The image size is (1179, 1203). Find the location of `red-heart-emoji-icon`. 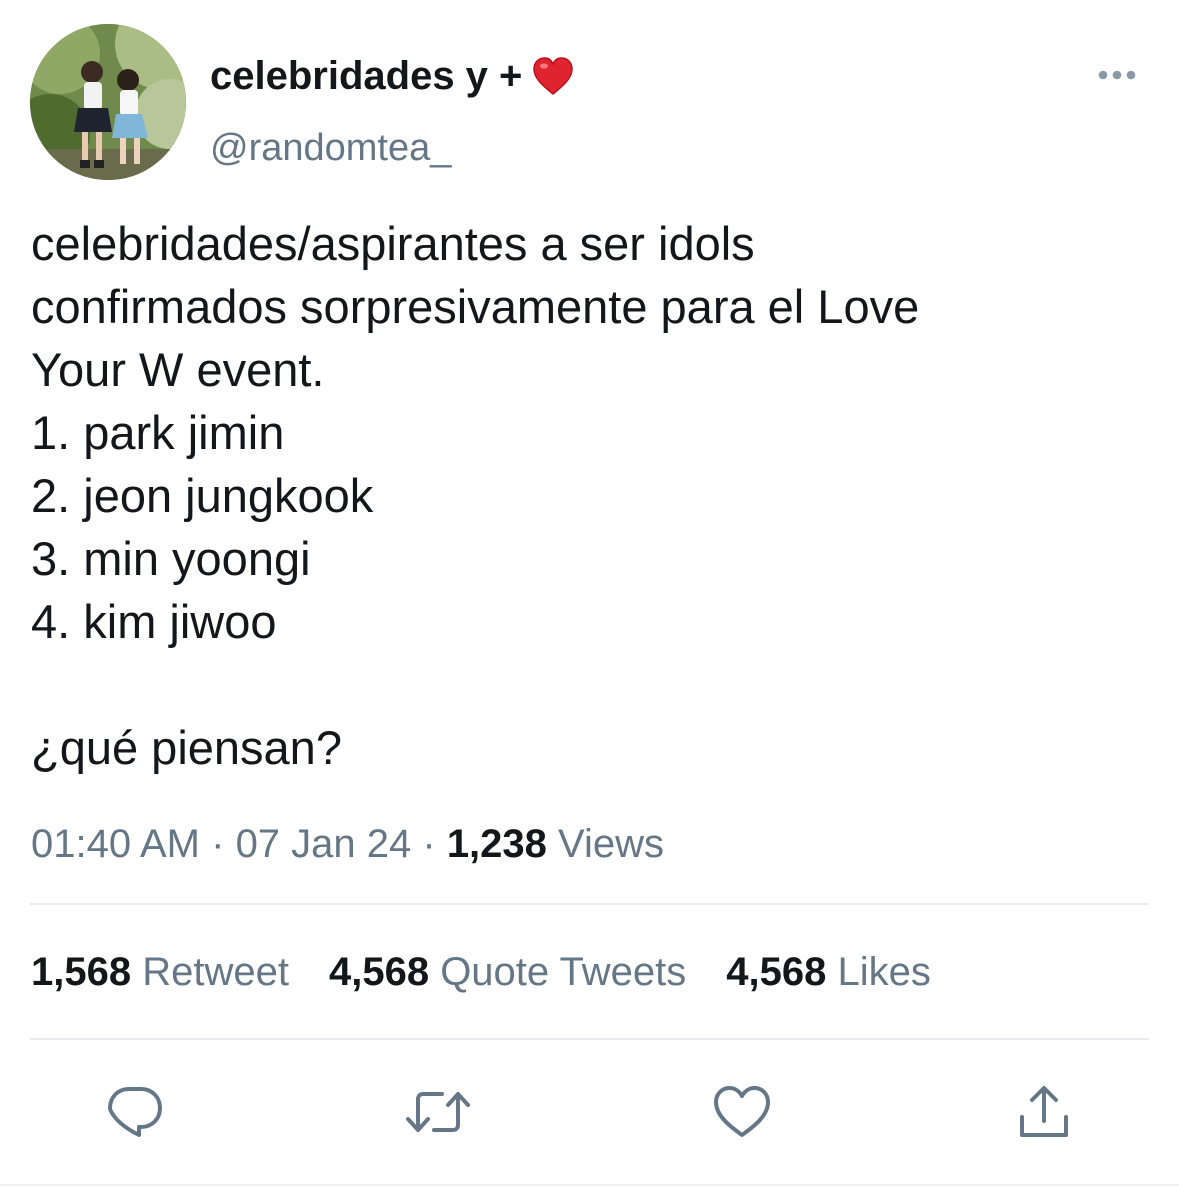

red-heart-emoji-icon is located at coordinates (553, 76).